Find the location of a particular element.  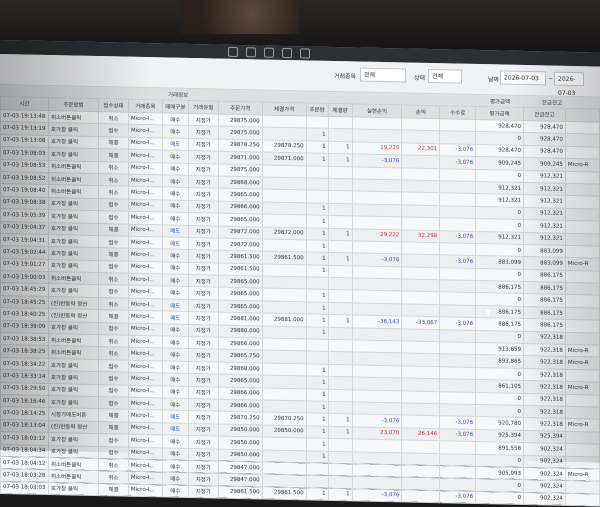

date-from-input: 2026-07-03 is located at coordinates (523, 78).